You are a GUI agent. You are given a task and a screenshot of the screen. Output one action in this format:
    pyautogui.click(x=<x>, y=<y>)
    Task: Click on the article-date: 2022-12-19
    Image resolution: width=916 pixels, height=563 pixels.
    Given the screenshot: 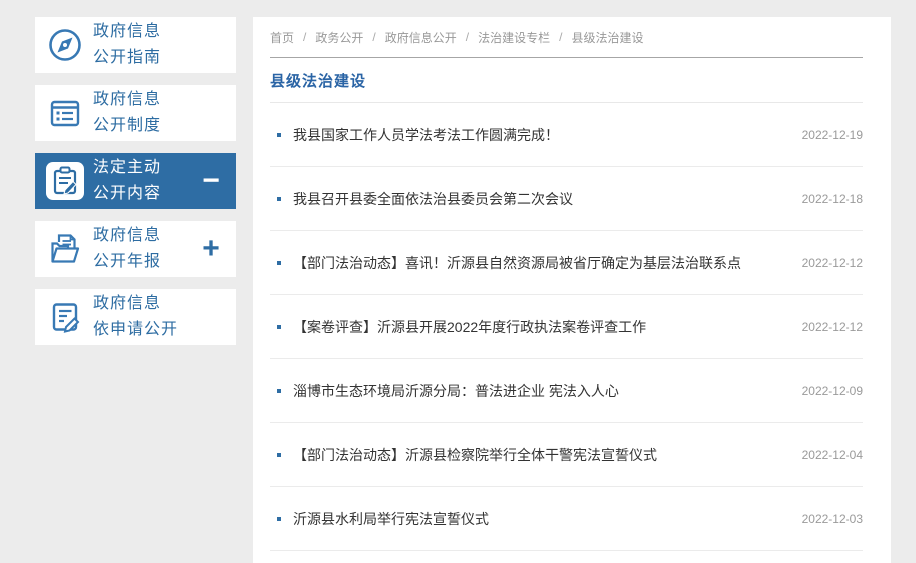 What is the action you would take?
    pyautogui.click(x=832, y=134)
    